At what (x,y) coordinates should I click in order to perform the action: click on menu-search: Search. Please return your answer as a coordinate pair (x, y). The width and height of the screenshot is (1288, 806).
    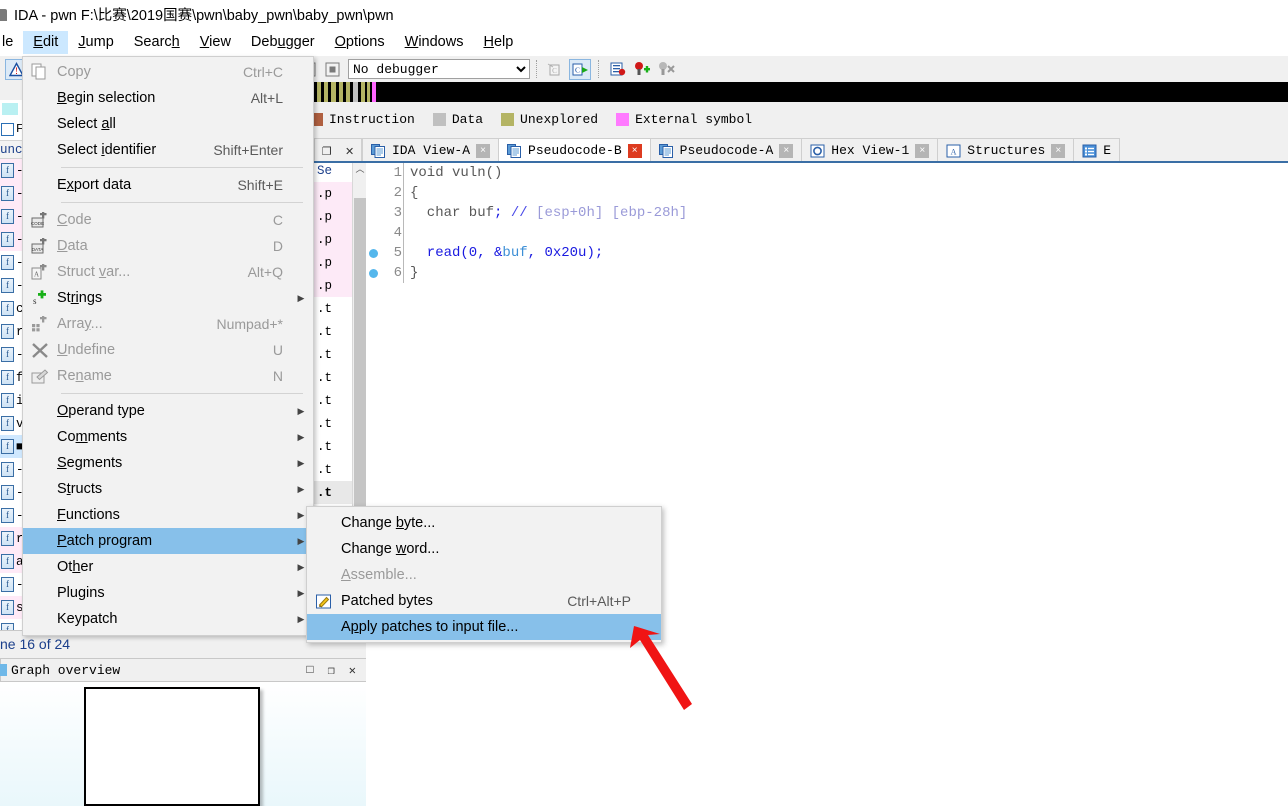
    Looking at the image, I should click on (157, 42).